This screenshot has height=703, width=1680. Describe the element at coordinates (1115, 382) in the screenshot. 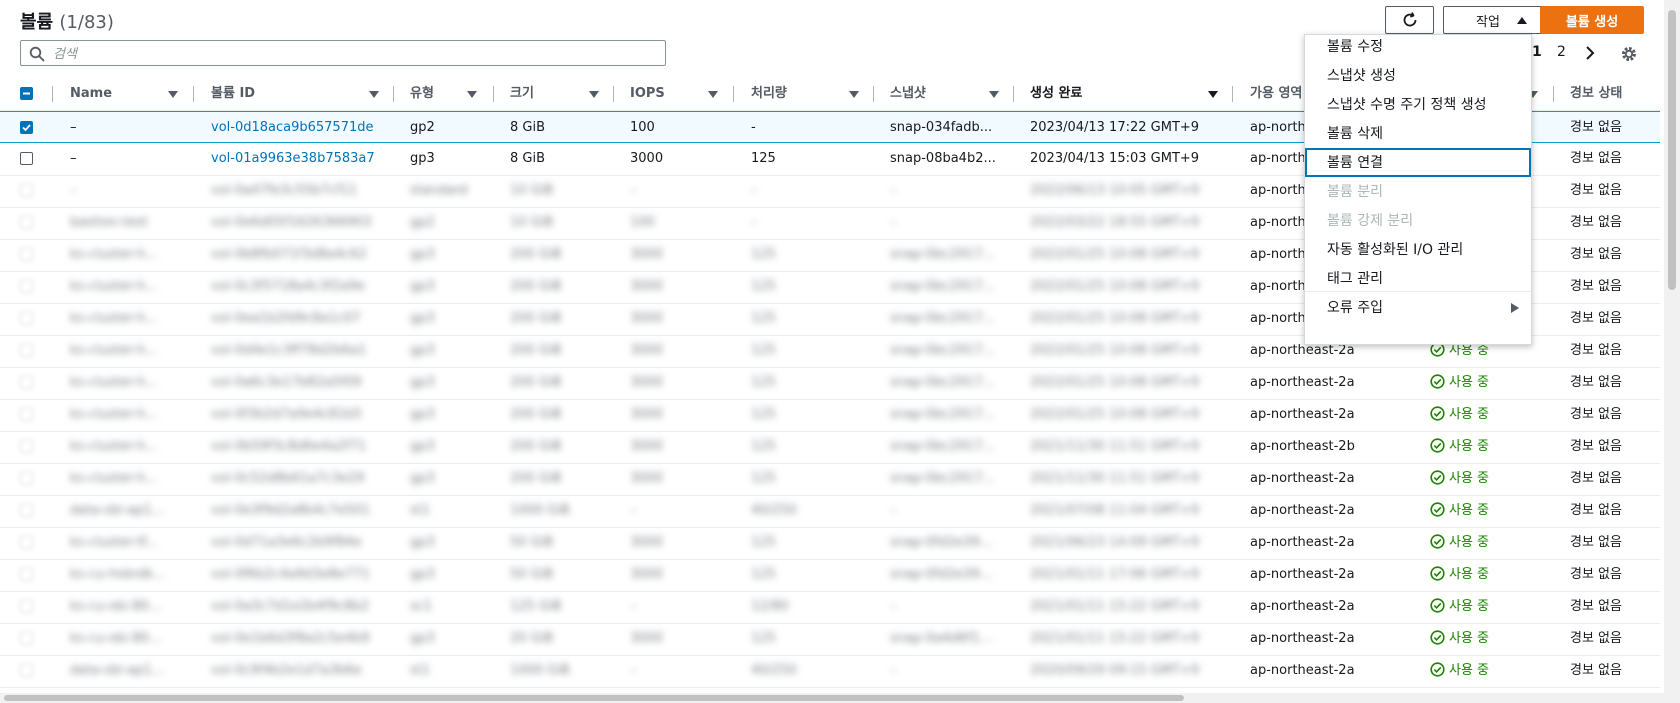

I see `cell-created: 2022/01/25 10:08 GMT+9` at that location.